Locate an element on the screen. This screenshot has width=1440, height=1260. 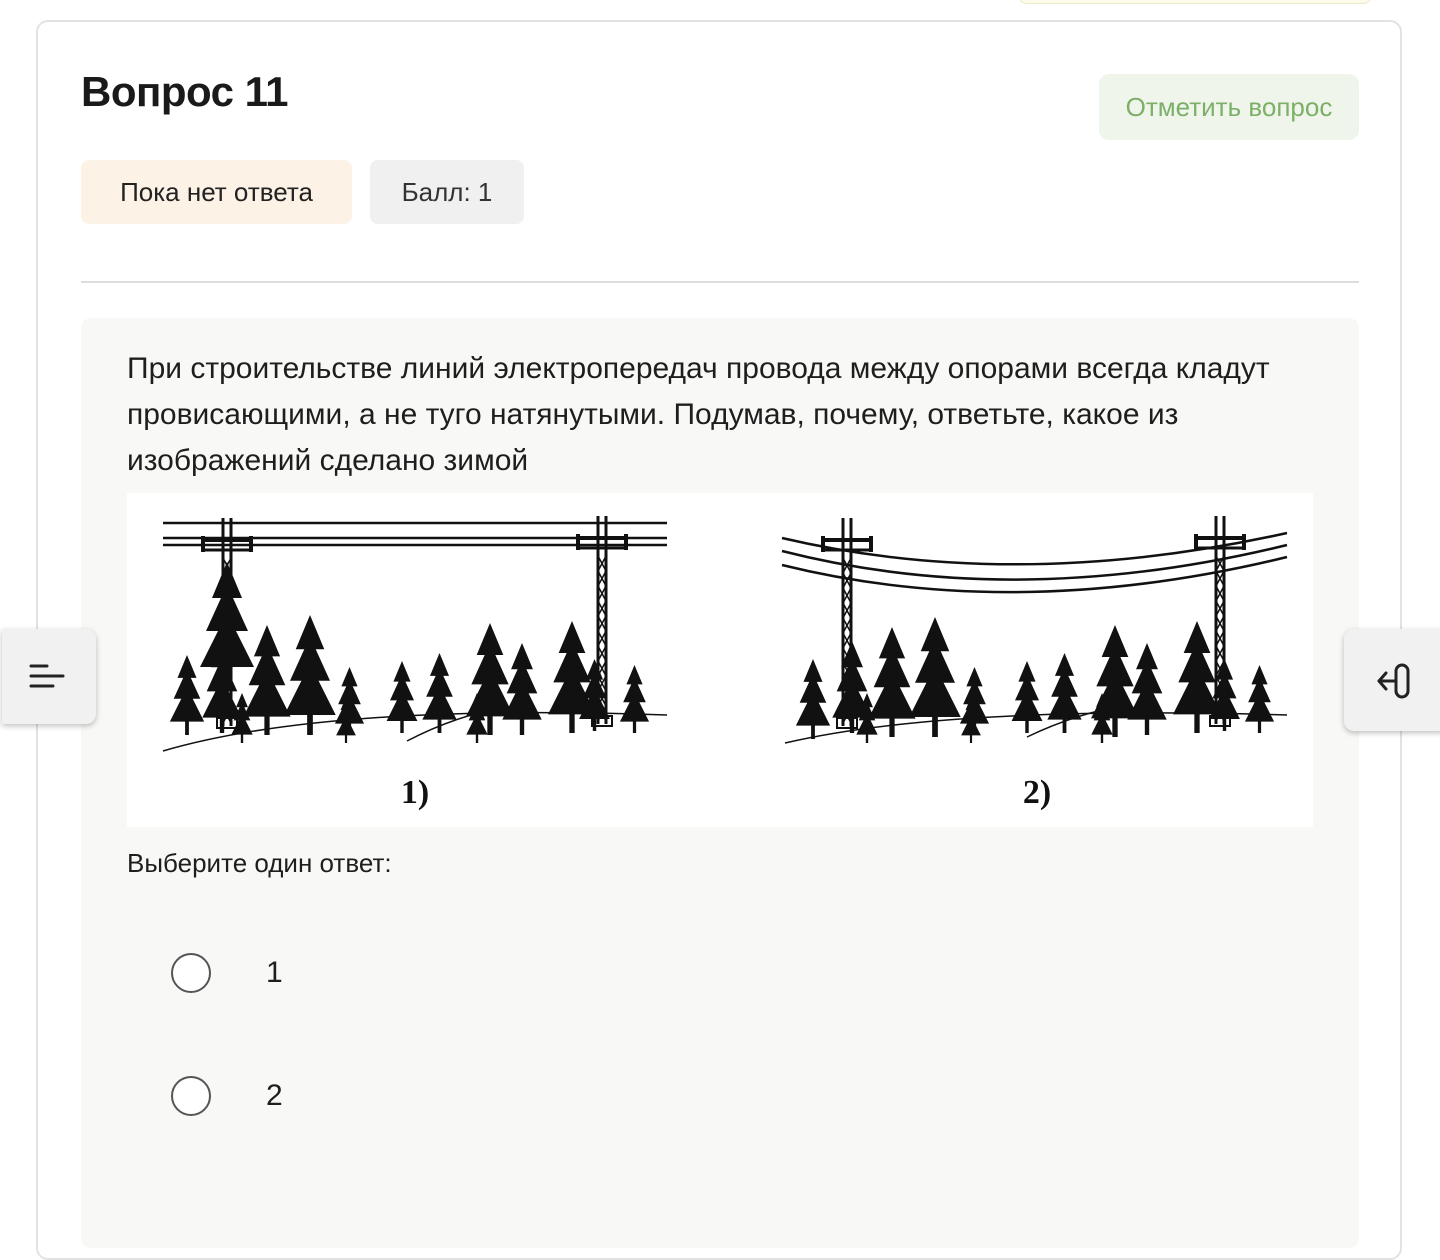
answer-option-1: 1 is located at coordinates (410, 973).